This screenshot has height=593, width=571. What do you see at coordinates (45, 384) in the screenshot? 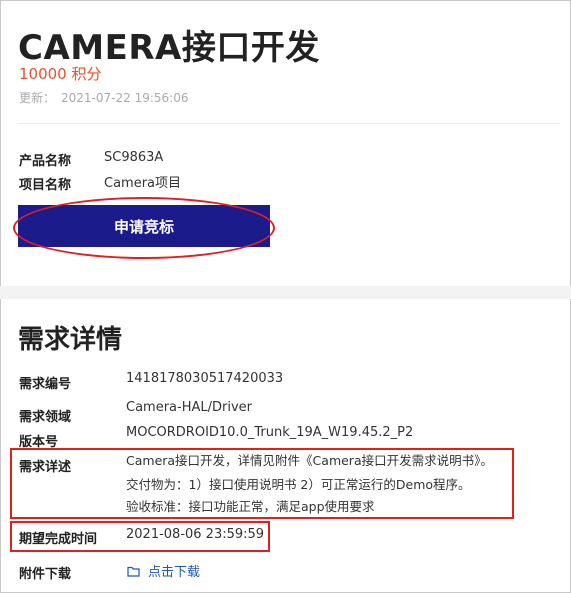
I see `requirement-id-label: 需求编号` at bounding box center [45, 384].